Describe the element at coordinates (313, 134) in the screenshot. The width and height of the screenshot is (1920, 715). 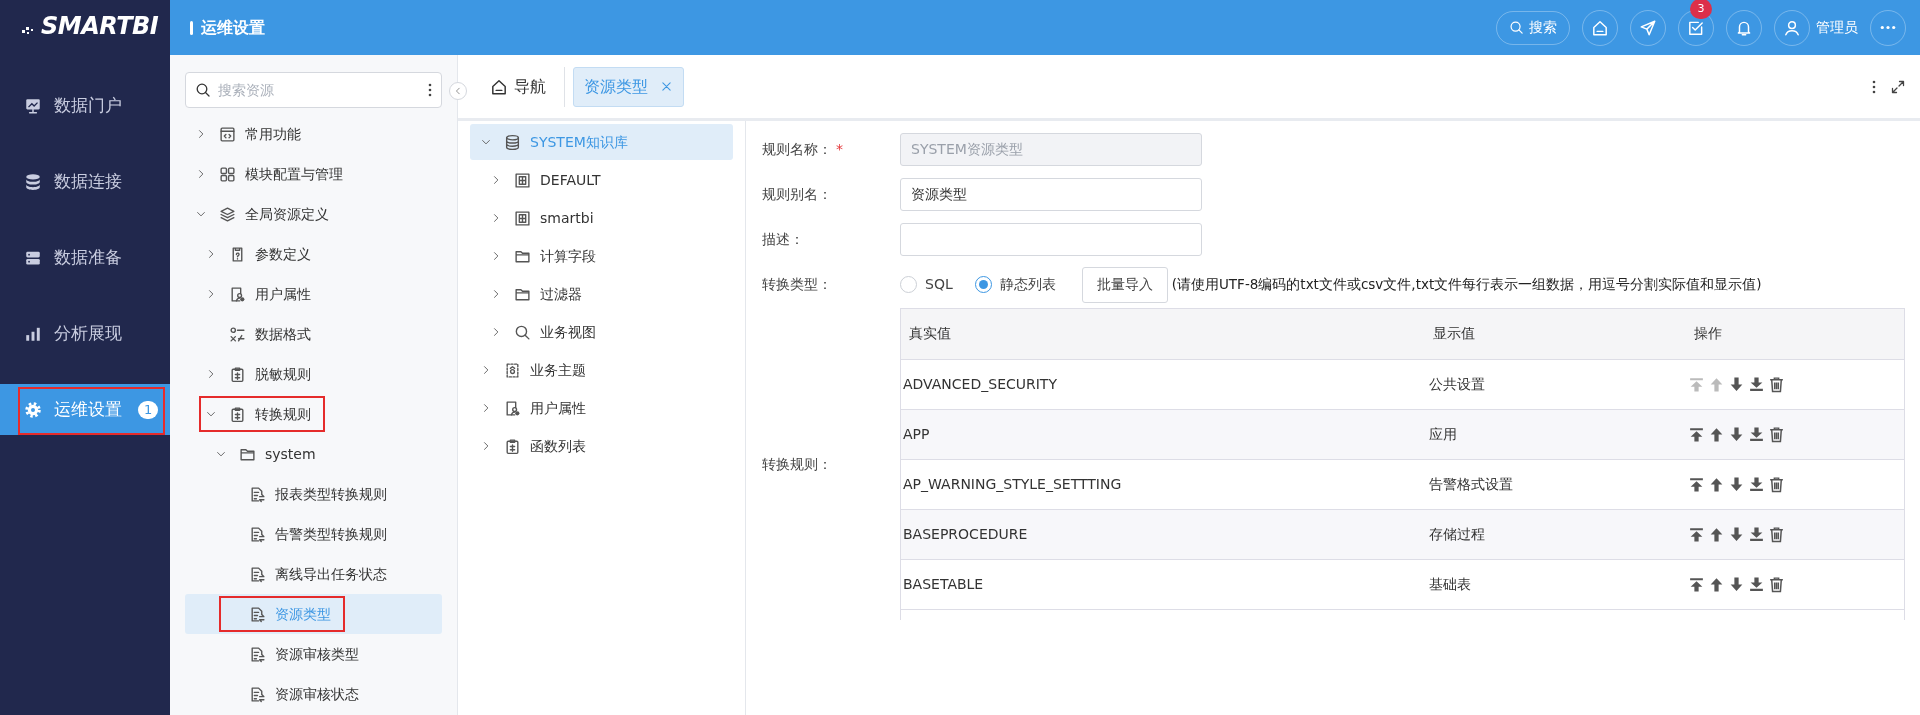
I see `tree-item: 常用功能` at that location.